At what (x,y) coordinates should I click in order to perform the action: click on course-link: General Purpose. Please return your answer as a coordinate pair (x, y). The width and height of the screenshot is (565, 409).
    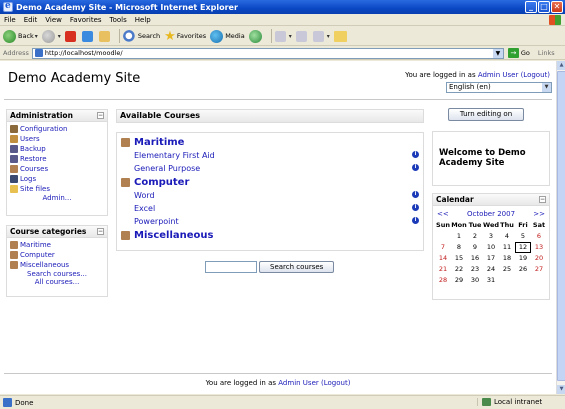
    Looking at the image, I should click on (167, 168).